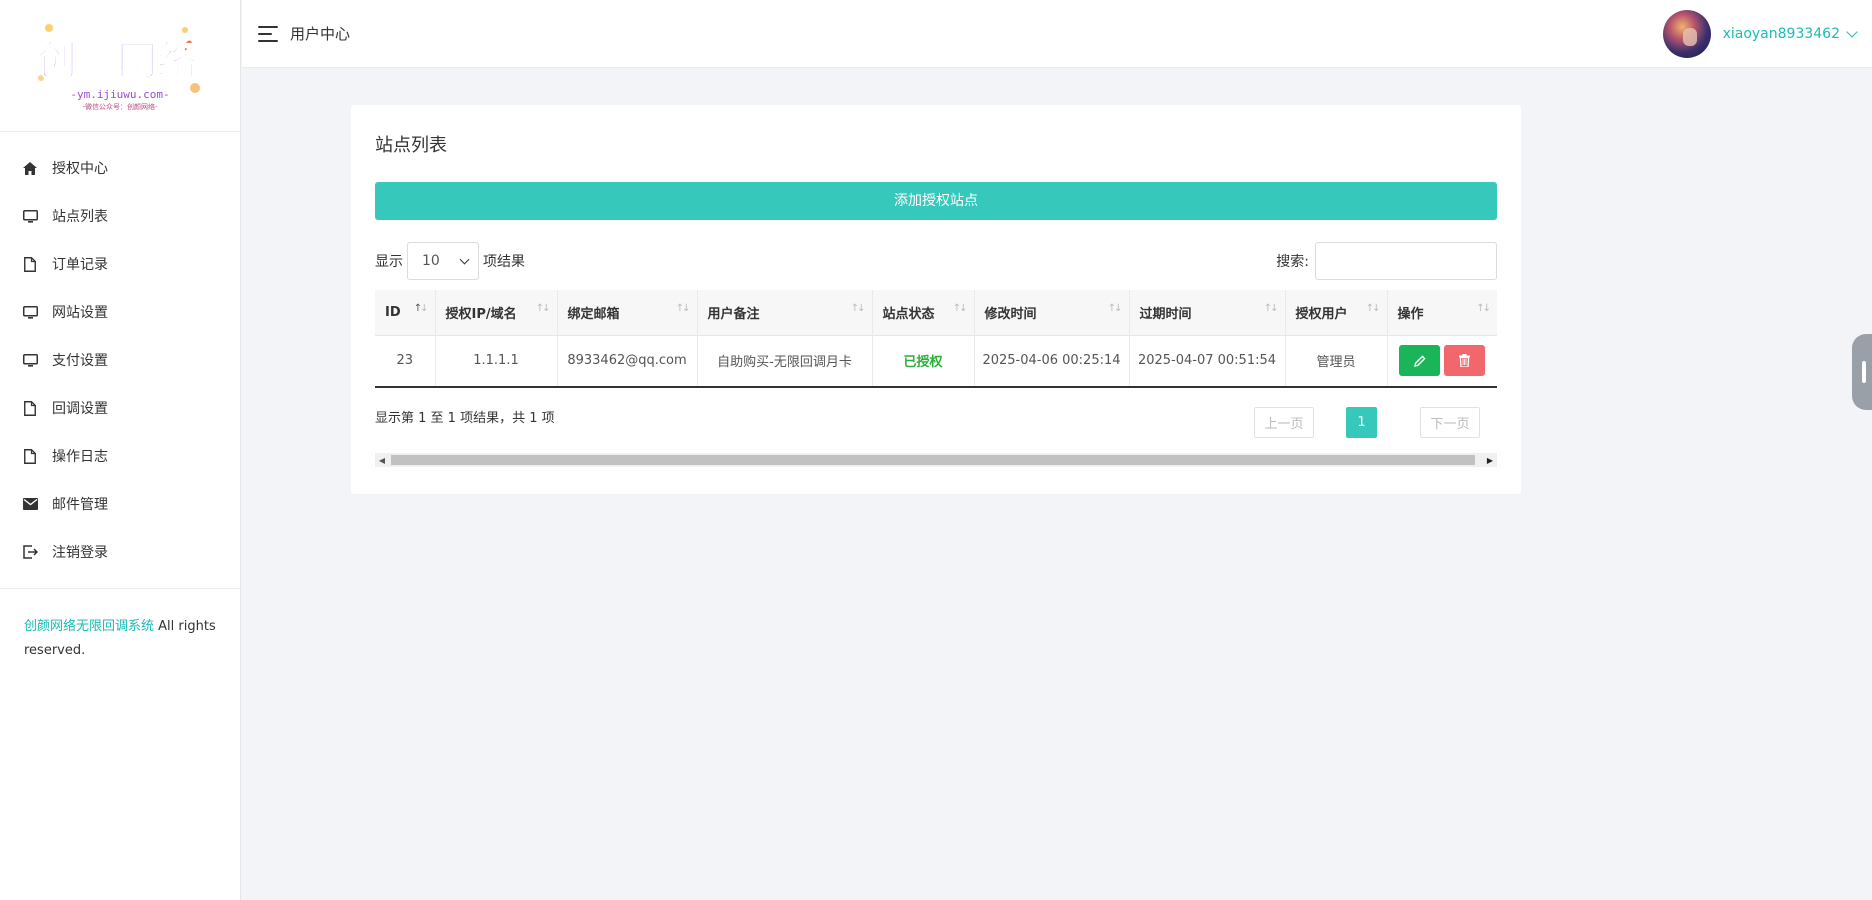 Image resolution: width=1872 pixels, height=900 pixels. I want to click on user-menu: xiaoyan8933462, so click(1760, 34).